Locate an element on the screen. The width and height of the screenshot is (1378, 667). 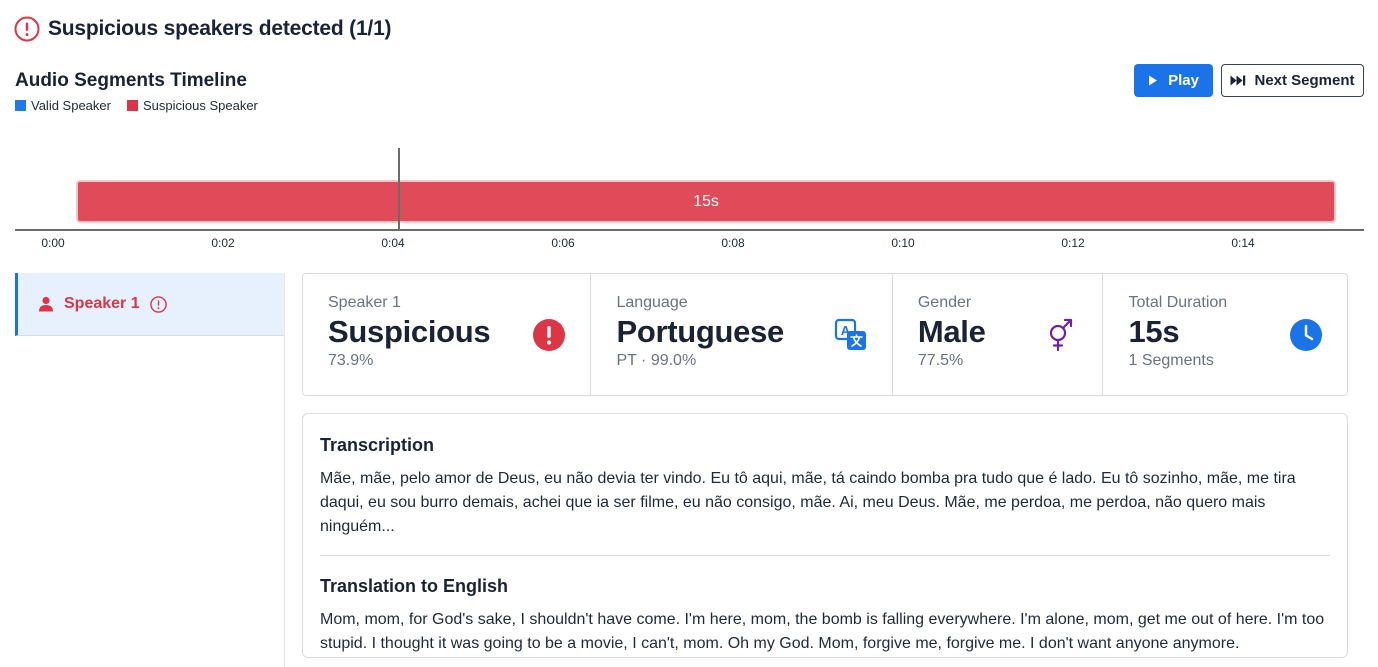
play-icon is located at coordinates (1153, 80).